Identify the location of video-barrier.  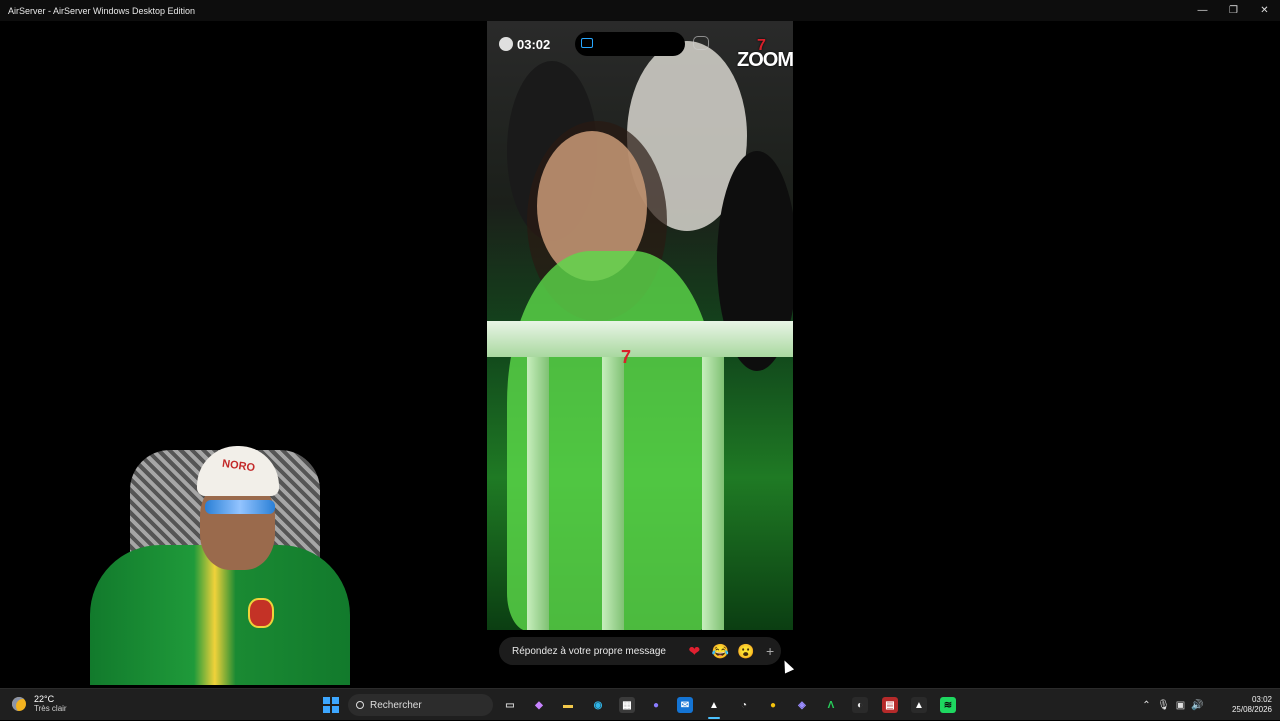
(640, 339).